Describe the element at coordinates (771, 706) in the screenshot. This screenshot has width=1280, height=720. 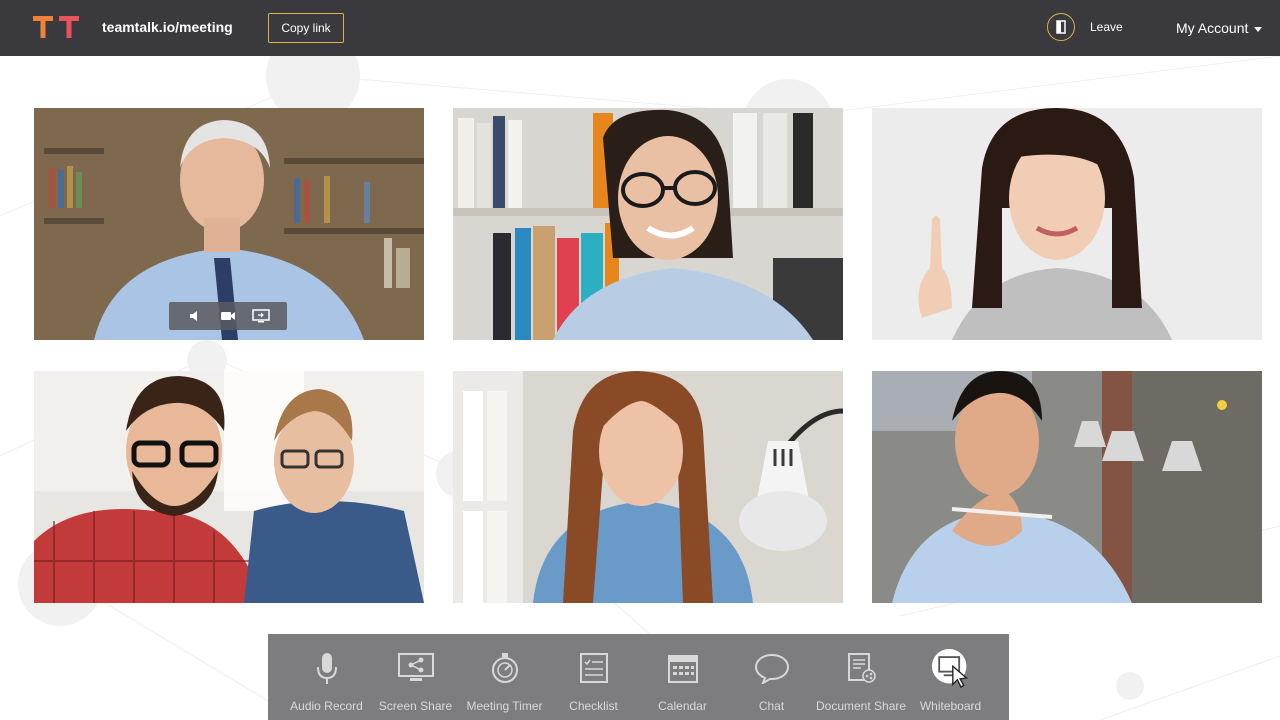
I see `chat-label: Chat` at that location.